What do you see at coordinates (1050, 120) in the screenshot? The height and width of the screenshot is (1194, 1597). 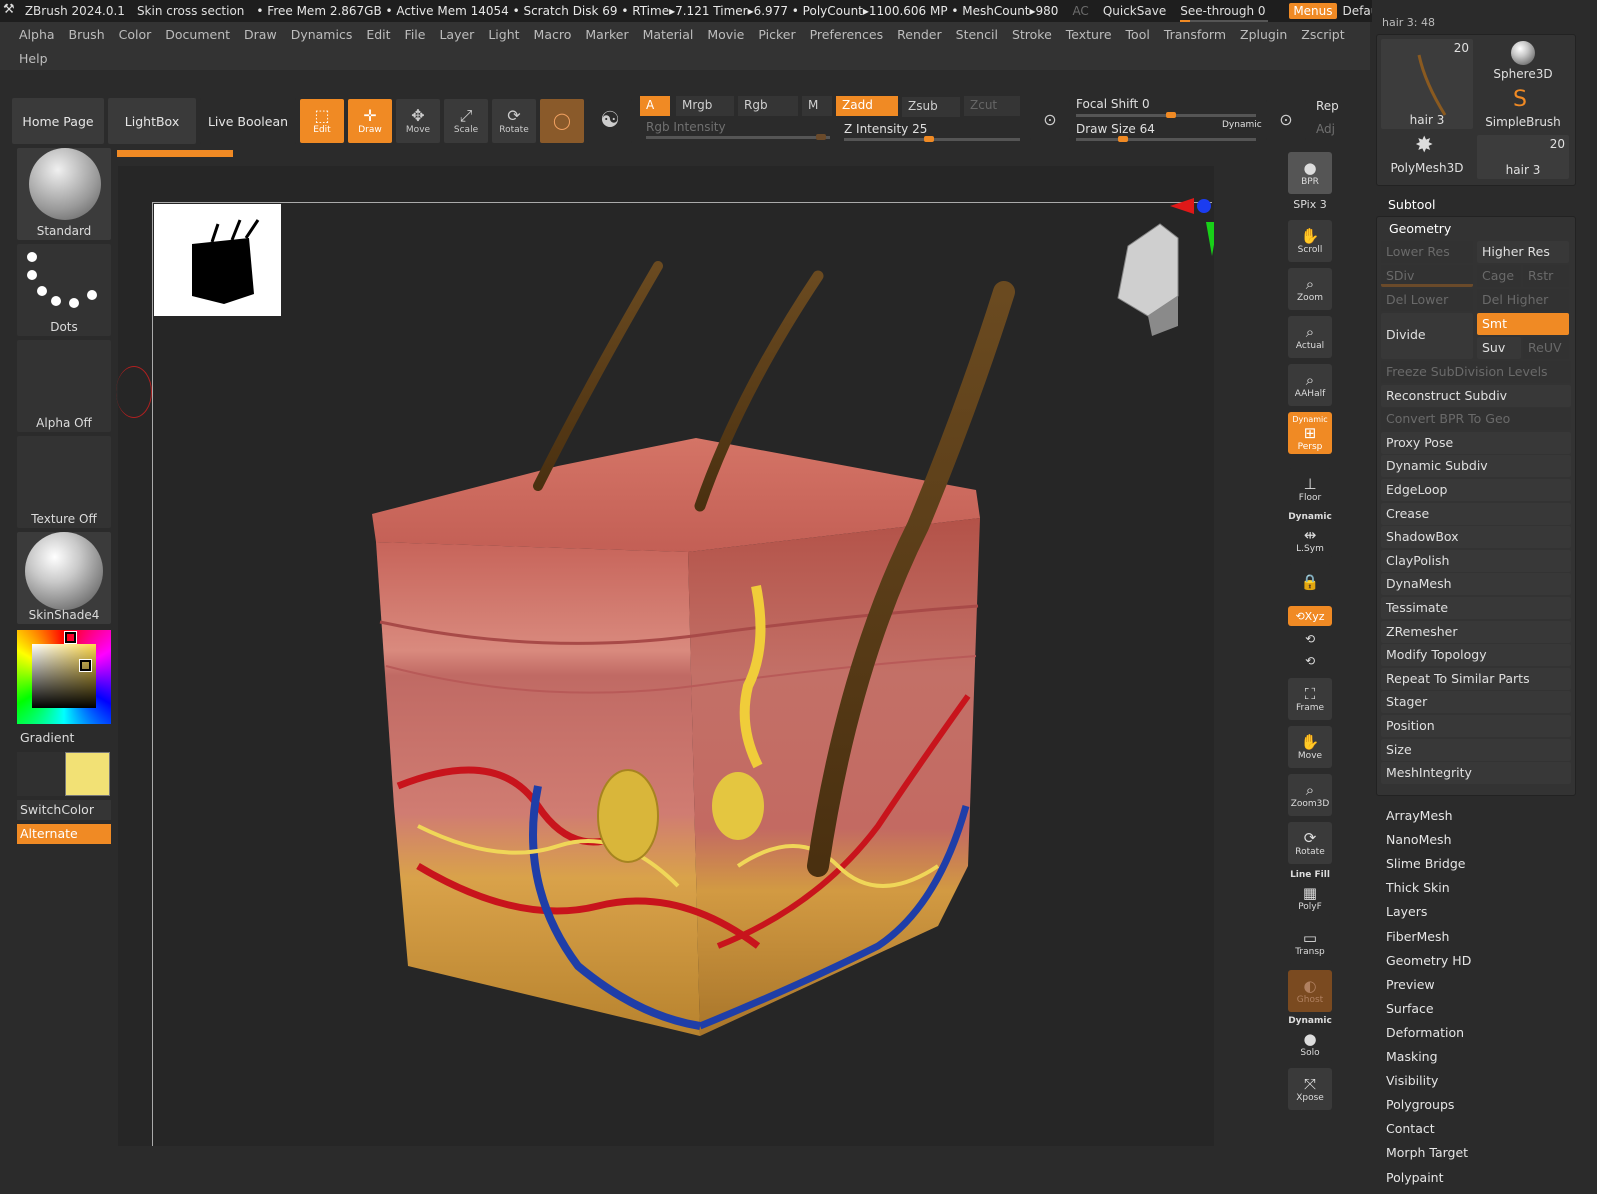 I see `stroke-s-button: ⊙` at bounding box center [1050, 120].